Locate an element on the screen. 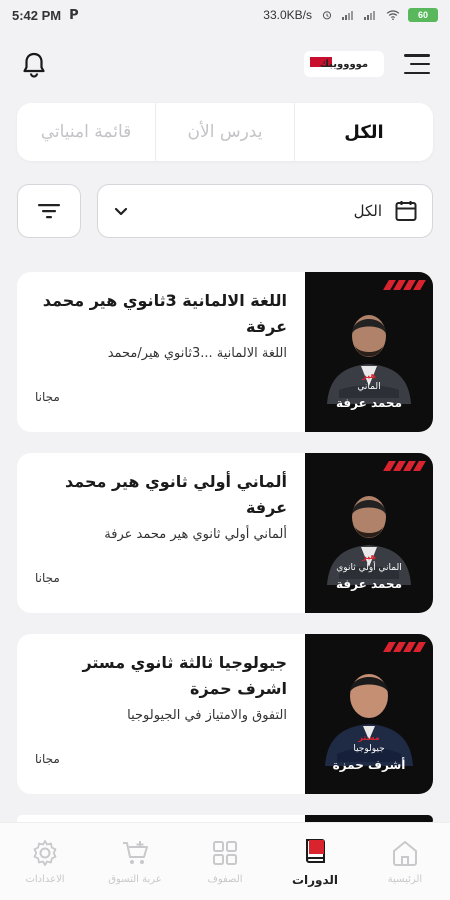 This screenshot has width=450, height=900. course-filter-tabs: الكل يدرس الأن قائمة امنياتي is located at coordinates (225, 132).